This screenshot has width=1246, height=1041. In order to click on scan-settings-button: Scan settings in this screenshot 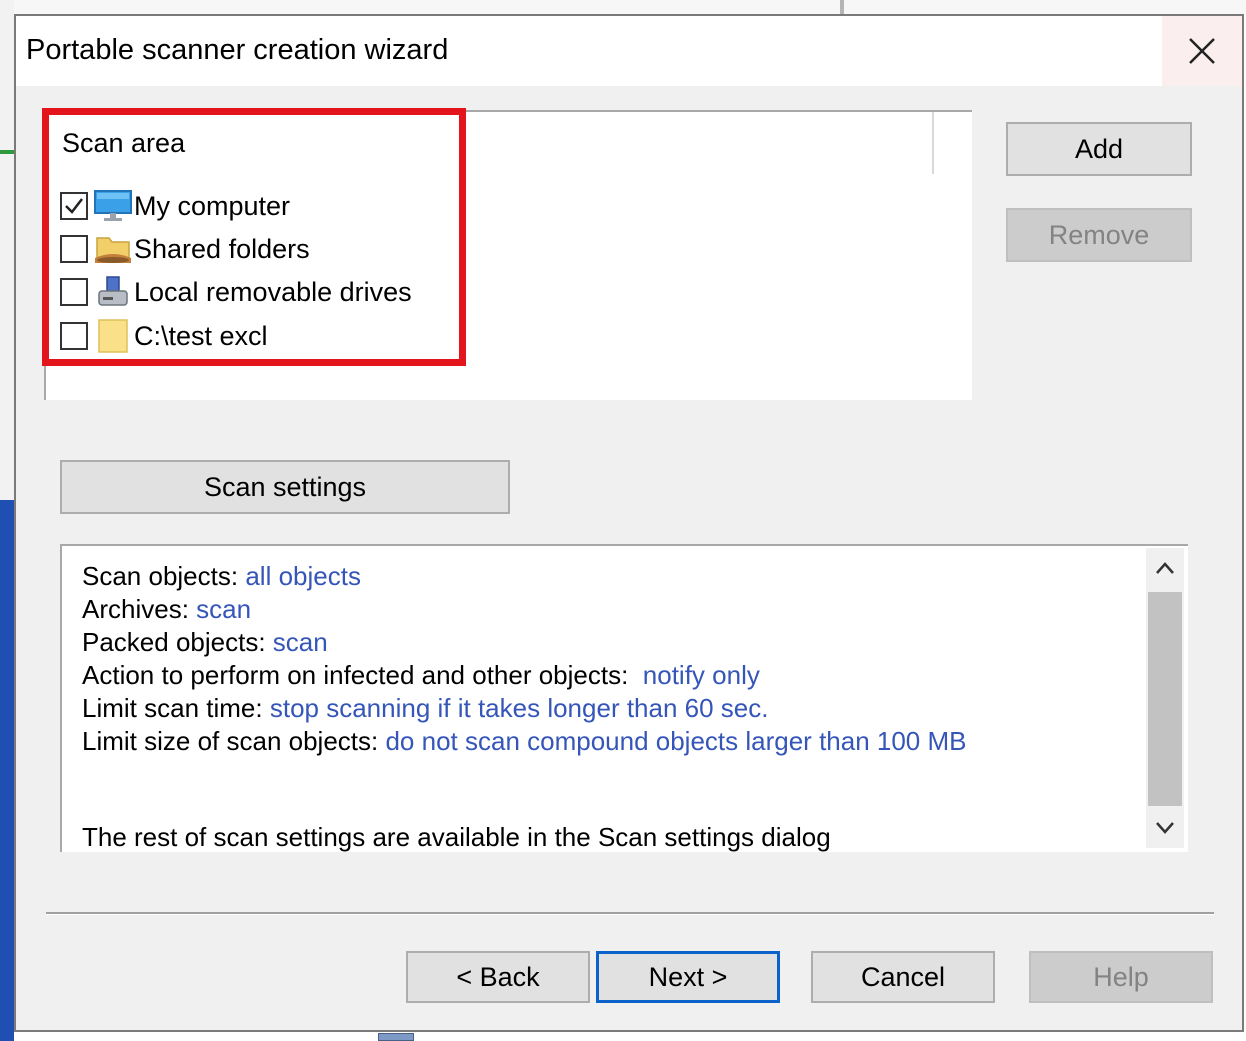, I will do `click(285, 487)`.